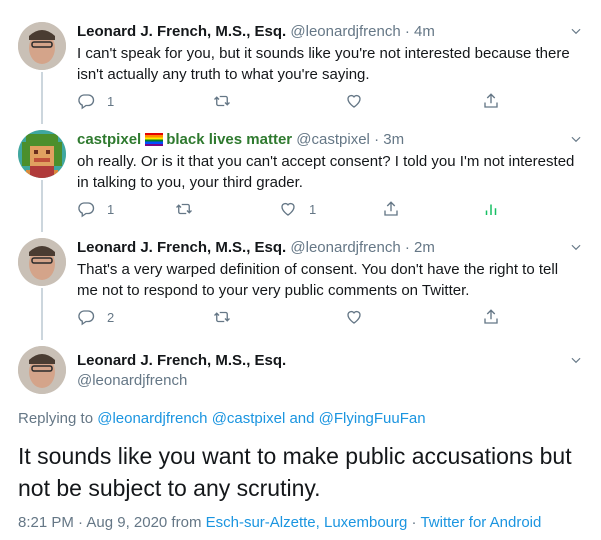  What do you see at coordinates (249, 418) in the screenshot?
I see `mention-link: @castpixel` at bounding box center [249, 418].